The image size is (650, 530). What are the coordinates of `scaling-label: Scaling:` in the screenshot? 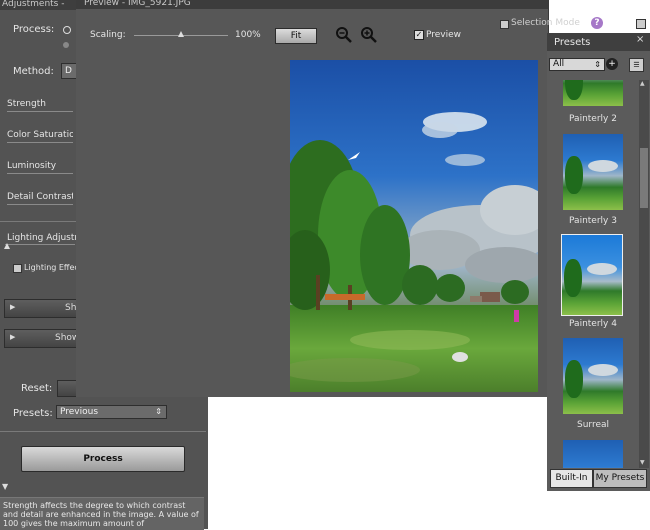 It's located at (108, 35).